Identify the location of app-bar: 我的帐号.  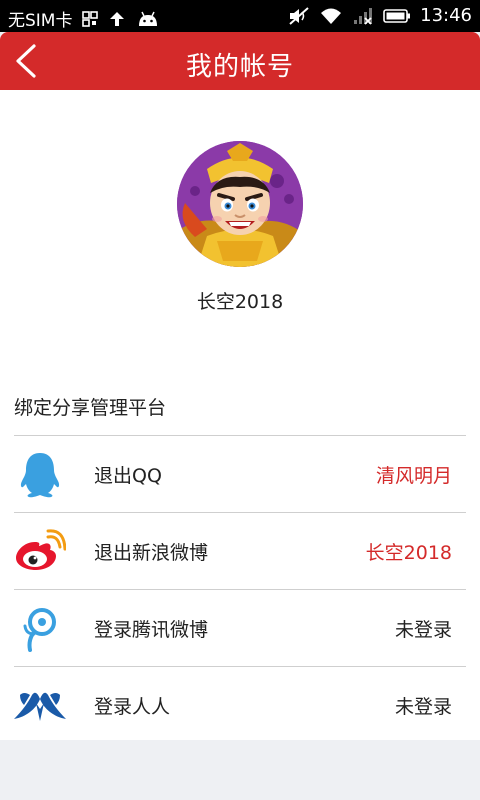
(240, 61).